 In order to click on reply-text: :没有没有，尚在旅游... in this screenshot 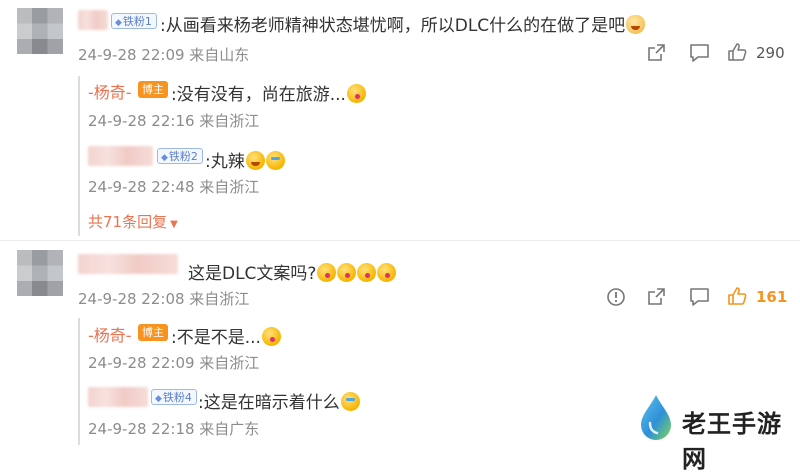, I will do `click(268, 92)`.